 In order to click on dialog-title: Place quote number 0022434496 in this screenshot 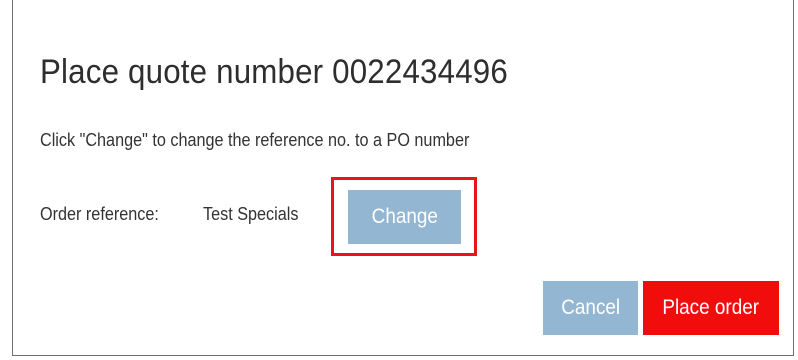, I will do `click(274, 72)`.